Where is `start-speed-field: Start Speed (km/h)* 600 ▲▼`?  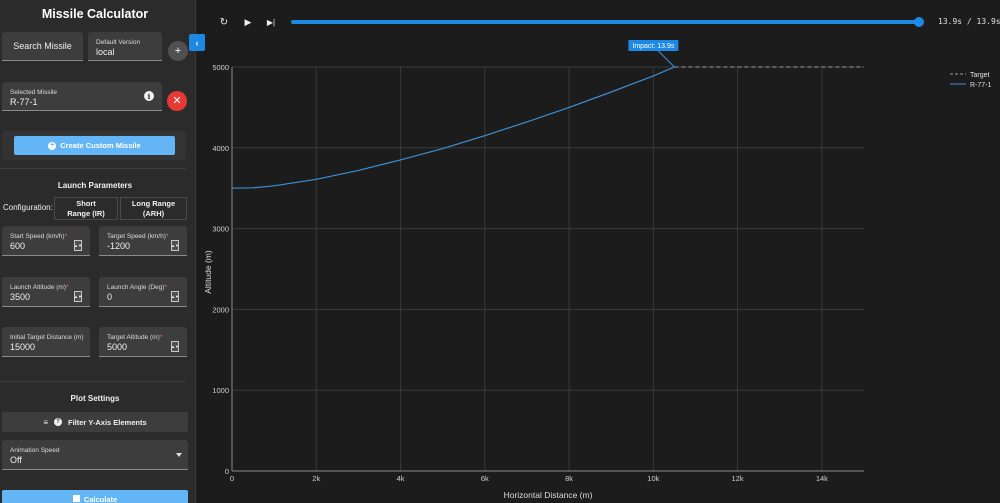
start-speed-field: Start Speed (km/h)* 600 ▲▼ is located at coordinates (46, 241).